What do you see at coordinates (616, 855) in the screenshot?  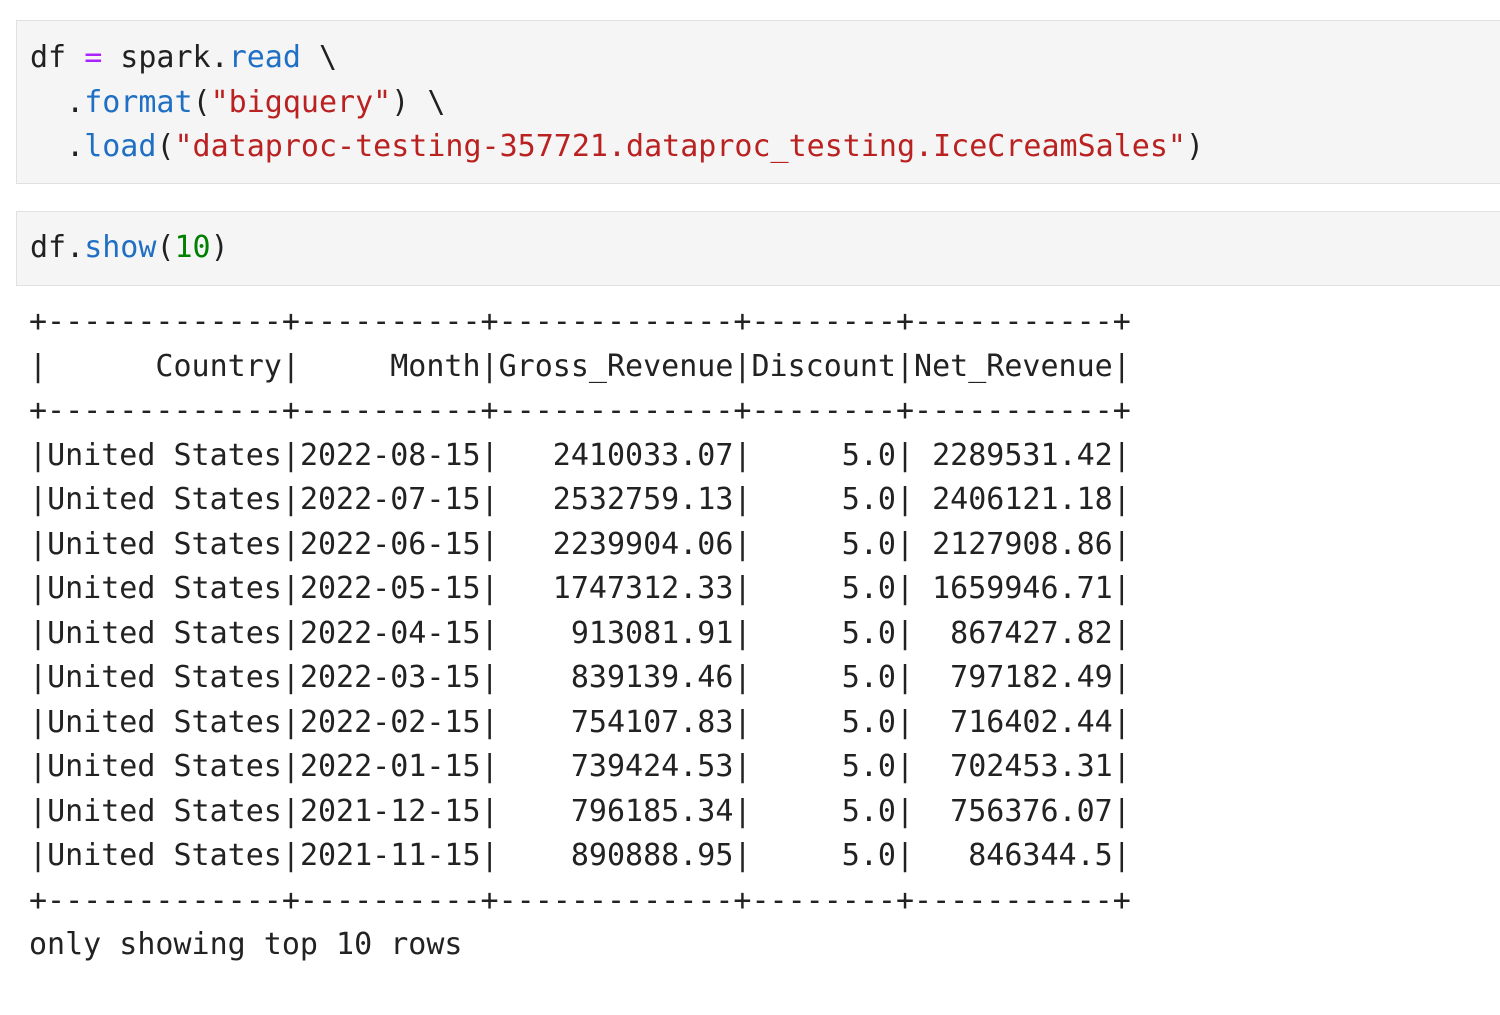 I see `table-cell-gross-revenue: 890888.95` at bounding box center [616, 855].